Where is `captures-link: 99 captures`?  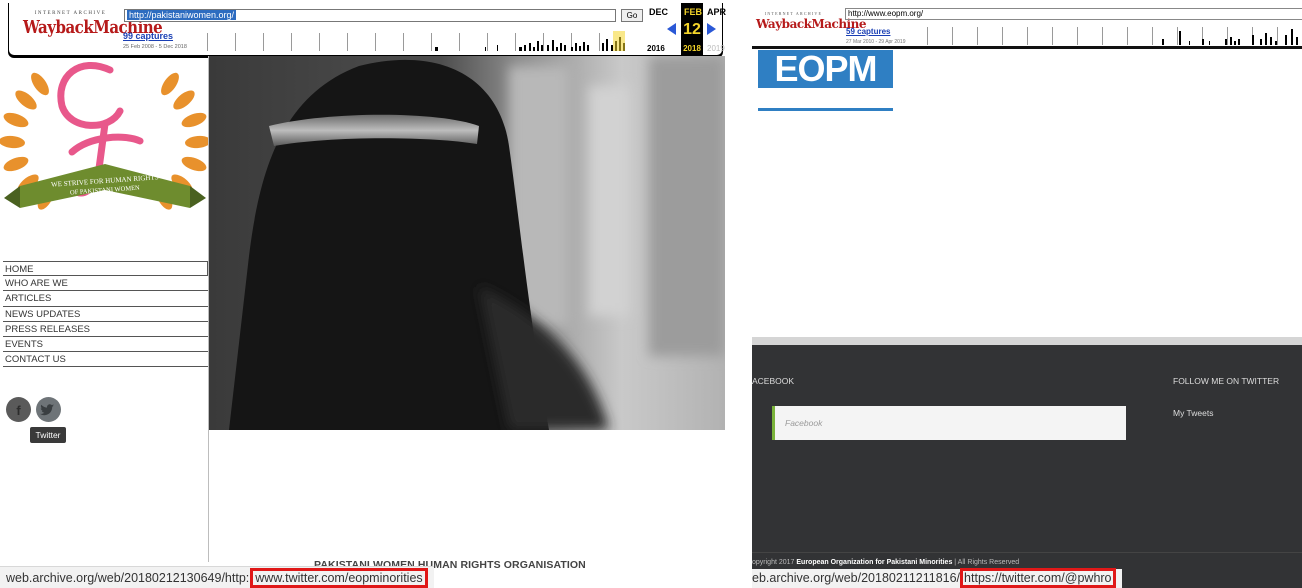
captures-link: 99 captures is located at coordinates (148, 36).